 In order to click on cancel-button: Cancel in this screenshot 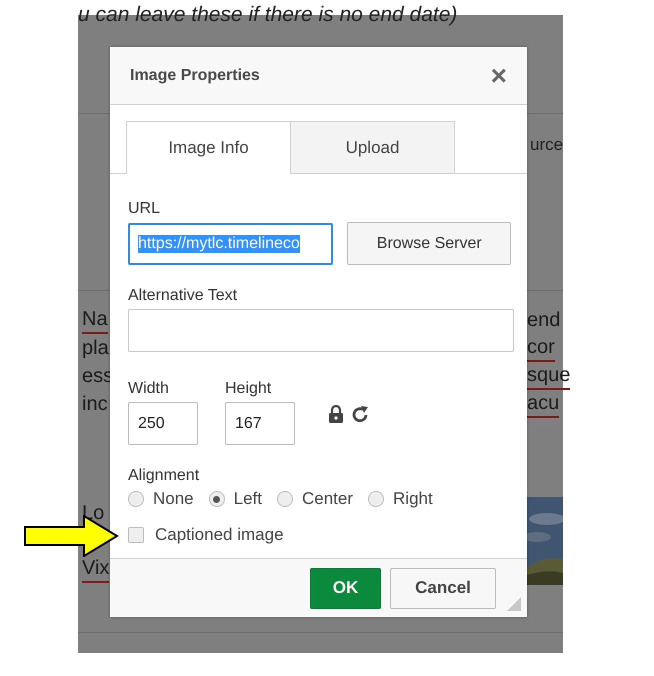, I will do `click(443, 588)`.